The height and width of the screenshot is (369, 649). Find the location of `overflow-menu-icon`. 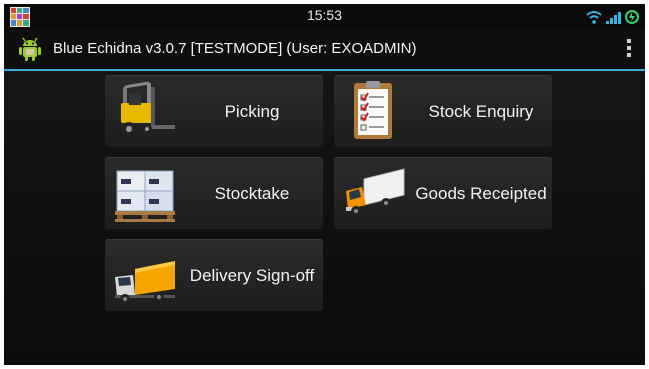

overflow-menu-icon is located at coordinates (629, 49).